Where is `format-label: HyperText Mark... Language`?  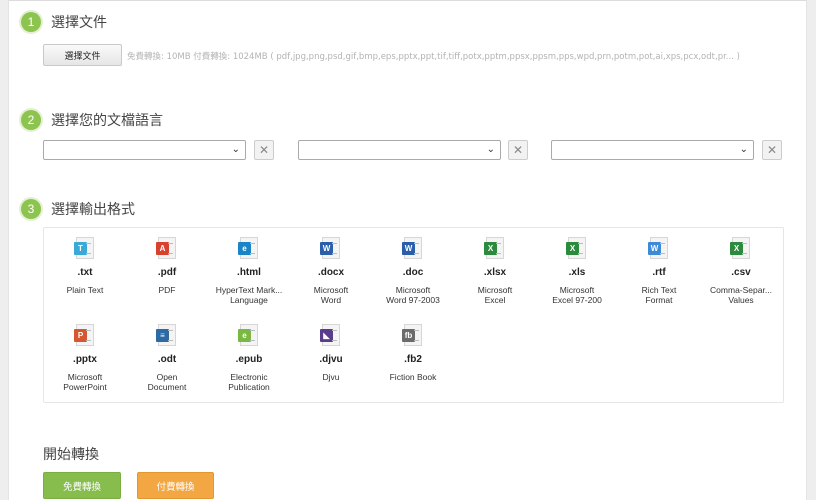 format-label: HyperText Mark... Language is located at coordinates (249, 295).